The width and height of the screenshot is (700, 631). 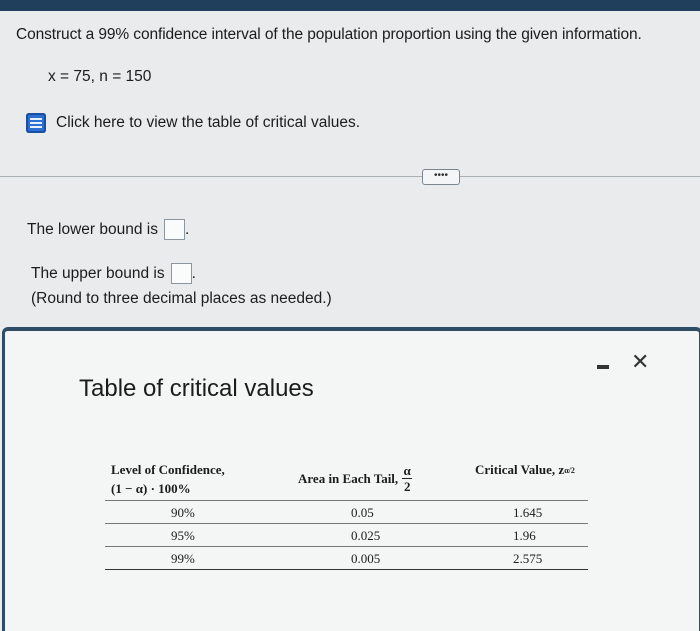 What do you see at coordinates (346, 511) in the screenshot?
I see `table-row: 90% 0.05 1.645` at bounding box center [346, 511].